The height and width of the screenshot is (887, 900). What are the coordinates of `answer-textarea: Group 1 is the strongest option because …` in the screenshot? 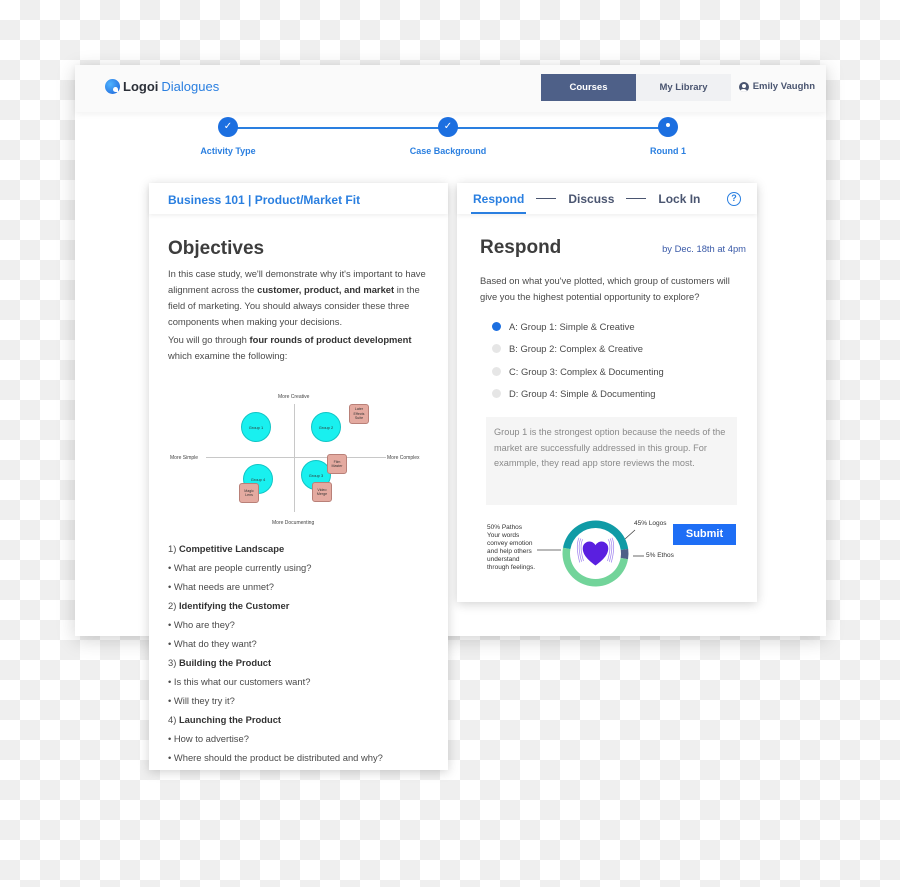 It's located at (611, 461).